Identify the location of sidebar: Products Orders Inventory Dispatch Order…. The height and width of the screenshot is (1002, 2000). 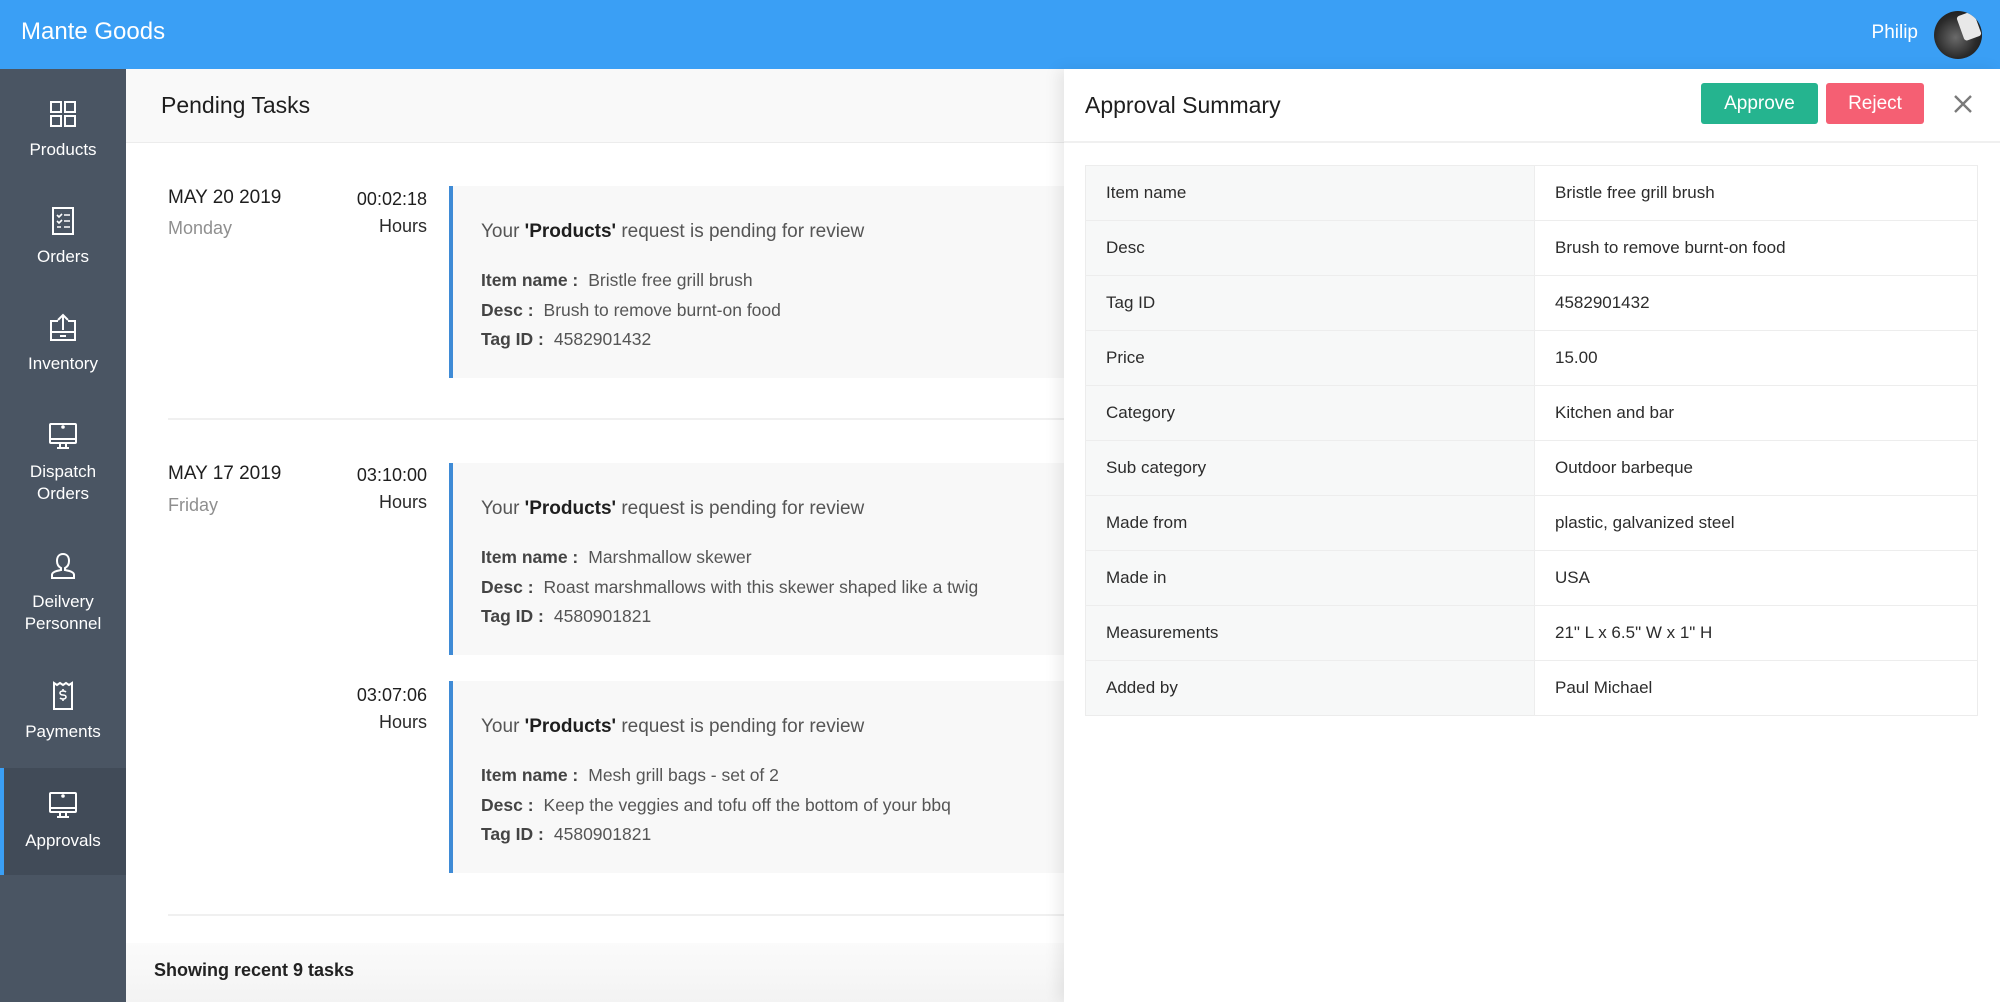
(63, 535).